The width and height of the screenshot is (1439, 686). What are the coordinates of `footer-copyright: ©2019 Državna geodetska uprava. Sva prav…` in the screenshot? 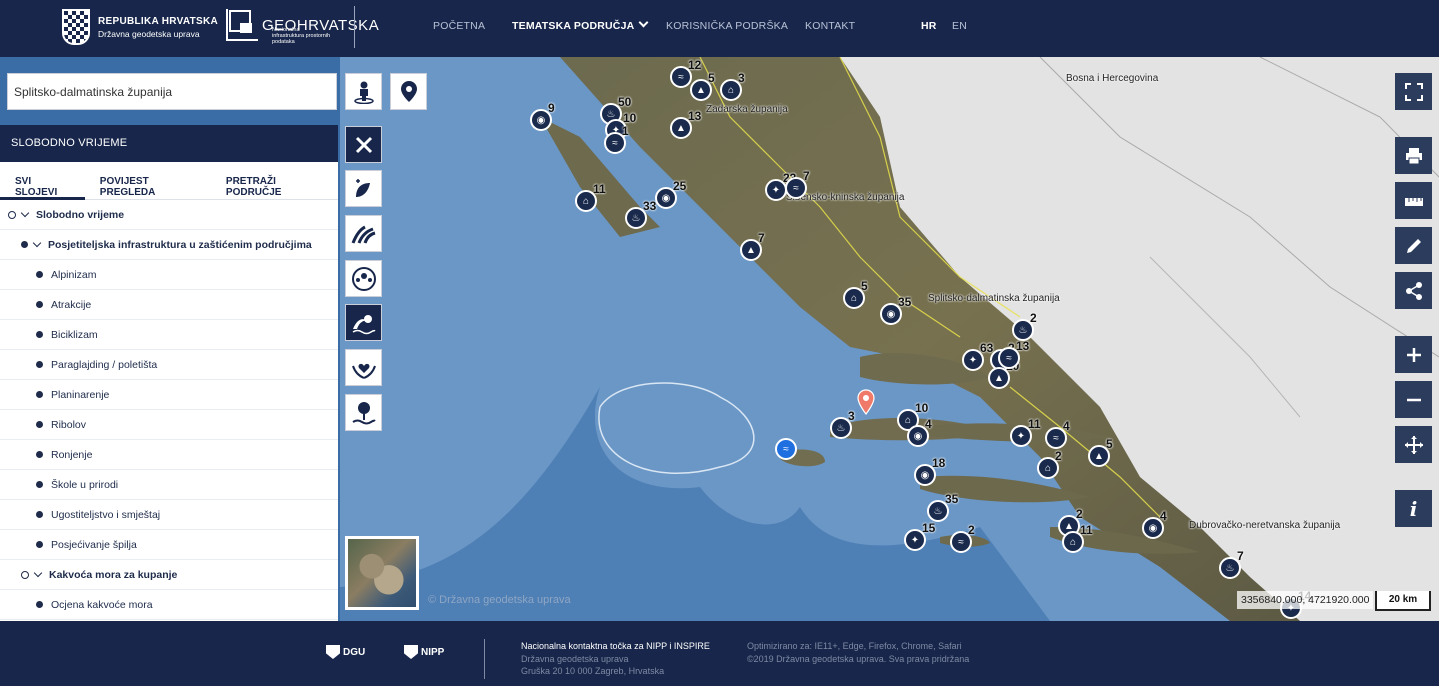 It's located at (858, 658).